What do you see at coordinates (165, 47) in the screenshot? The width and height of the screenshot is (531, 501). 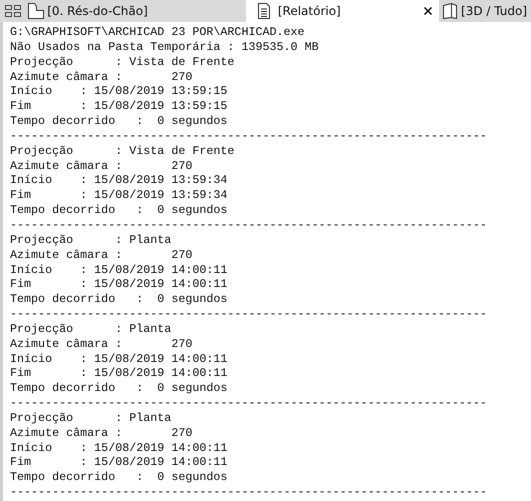 I see `report-line: Não Usados na Pasta Temporária : 139535.0 MB` at bounding box center [165, 47].